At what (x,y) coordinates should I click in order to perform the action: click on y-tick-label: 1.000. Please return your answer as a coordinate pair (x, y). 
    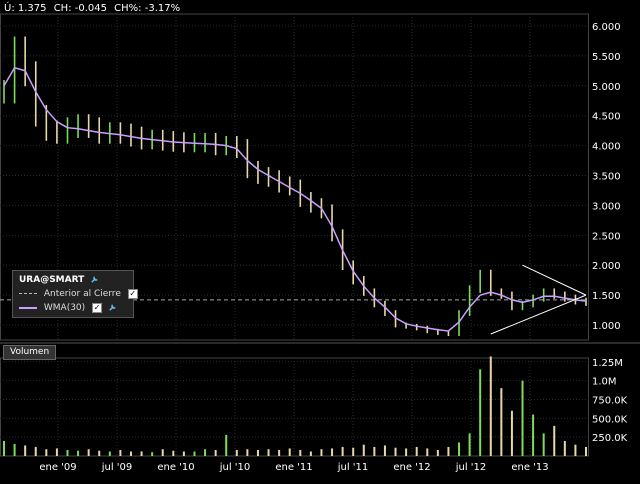
    Looking at the image, I should click on (606, 326).